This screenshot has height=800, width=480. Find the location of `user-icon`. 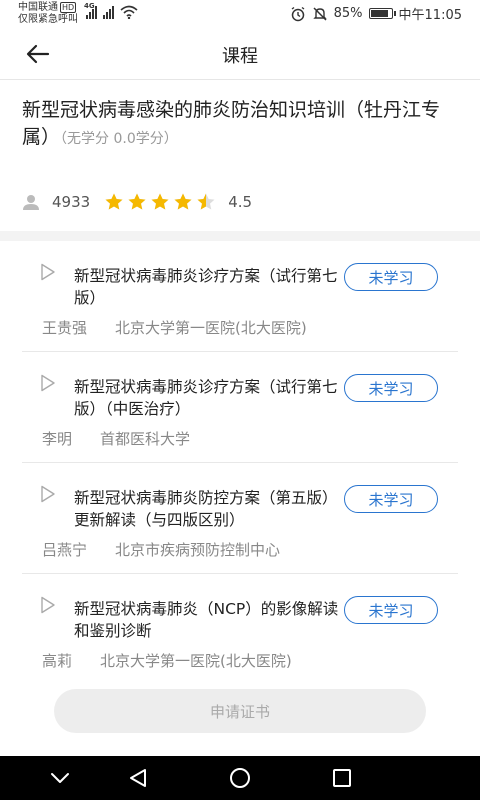

user-icon is located at coordinates (31, 202).